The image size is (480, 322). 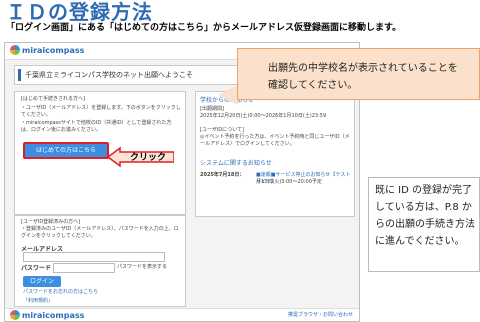 I want to click on first-time-line1: ・ユーザID（メールアドレス）を登録します。下のボタンをクリックしてください。, so click(x=101, y=111).